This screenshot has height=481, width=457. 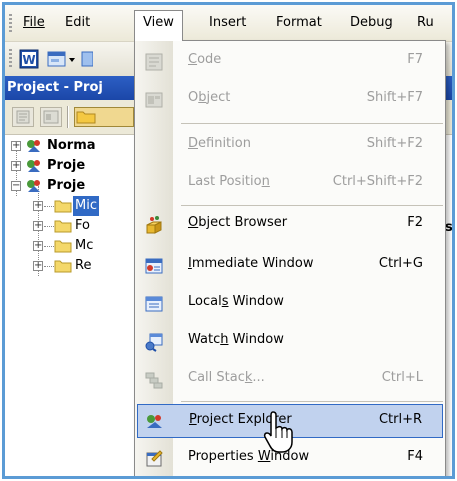 What do you see at coordinates (290, 341) in the screenshot?
I see `menu-item-watch-window: Watch Window` at bounding box center [290, 341].